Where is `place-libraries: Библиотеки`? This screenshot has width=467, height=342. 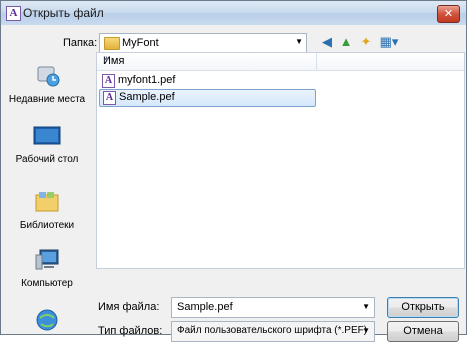 place-libraries: Библиотеки is located at coordinates (47, 210).